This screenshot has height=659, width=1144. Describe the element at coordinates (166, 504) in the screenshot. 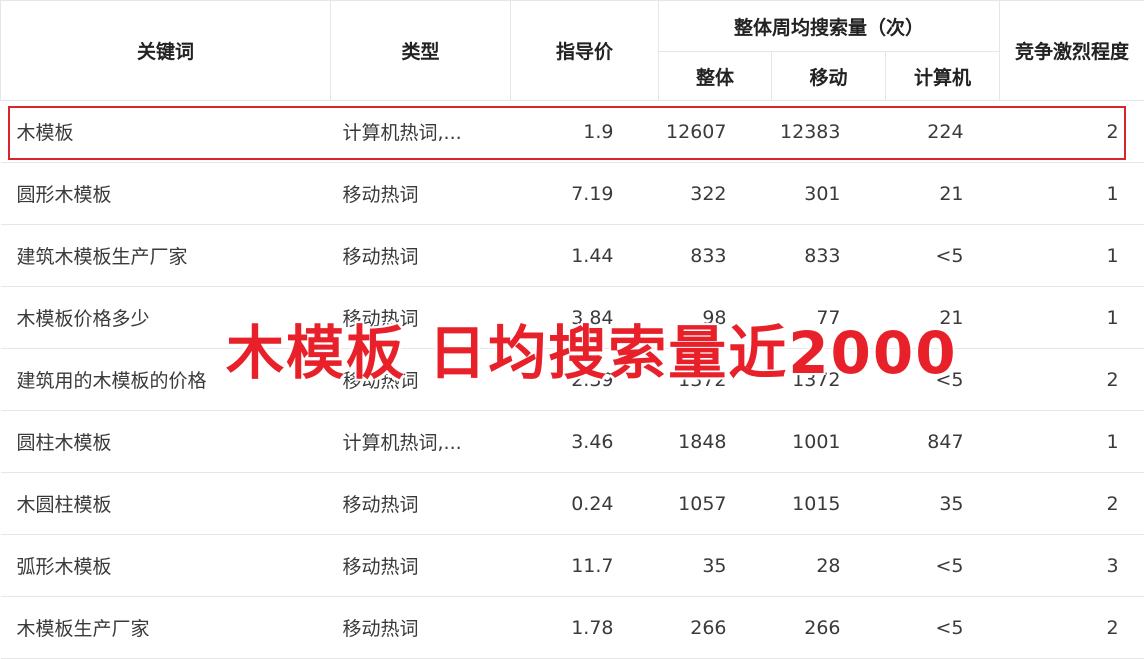

I see `cell-keyword: 木圆柱模板` at that location.